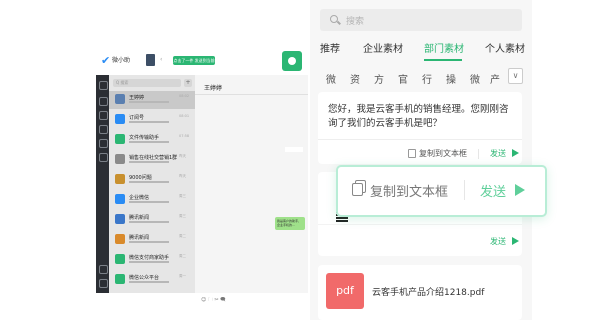 This screenshot has width=600, height=320. Describe the element at coordinates (418, 116) in the screenshot. I see `material-text: 您好，我是云客手机的销售经理。您刚刚咨询了我们的云客手机是吧？` at that location.